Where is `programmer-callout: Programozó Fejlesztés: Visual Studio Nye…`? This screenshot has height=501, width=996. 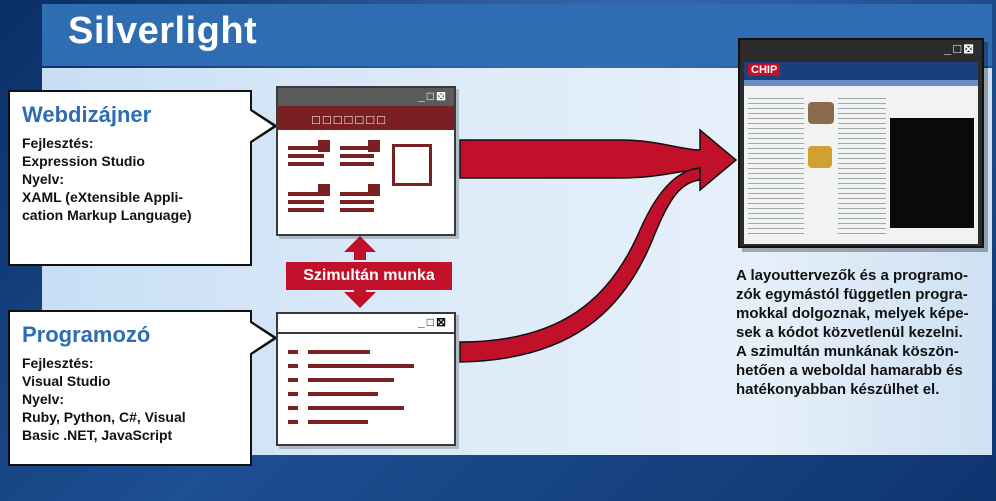
programmer-callout: Programozó Fejlesztés: Visual Studio Nye… is located at coordinates (143, 388).